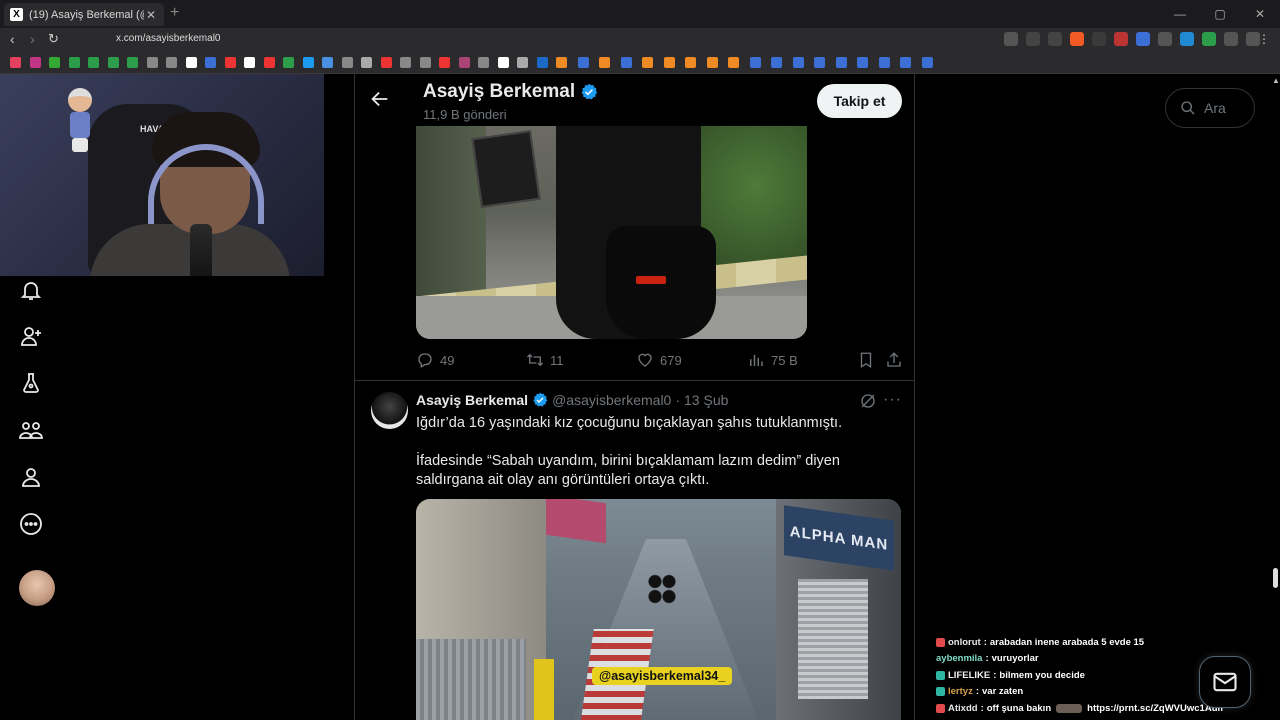 The image size is (1280, 720). What do you see at coordinates (859, 101) in the screenshot?
I see `follow-button: Takip et` at bounding box center [859, 101].